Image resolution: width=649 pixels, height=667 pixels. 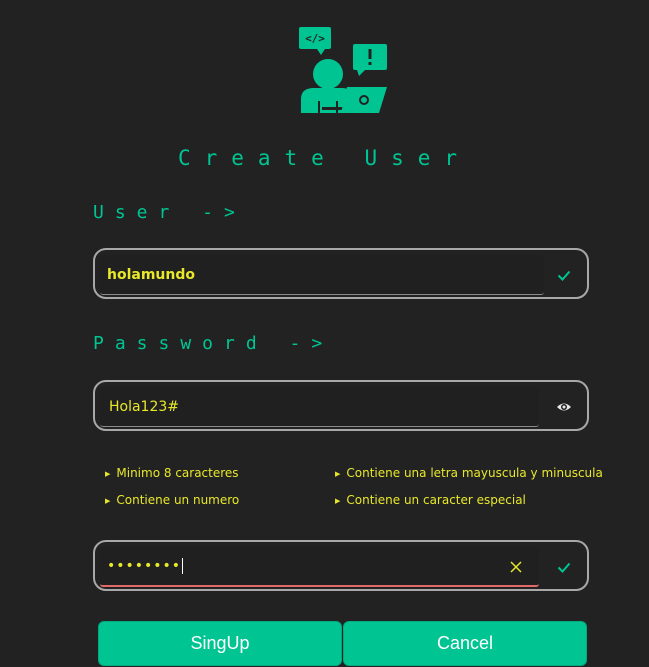 What do you see at coordinates (183, 566) in the screenshot?
I see `text-caret` at bounding box center [183, 566].